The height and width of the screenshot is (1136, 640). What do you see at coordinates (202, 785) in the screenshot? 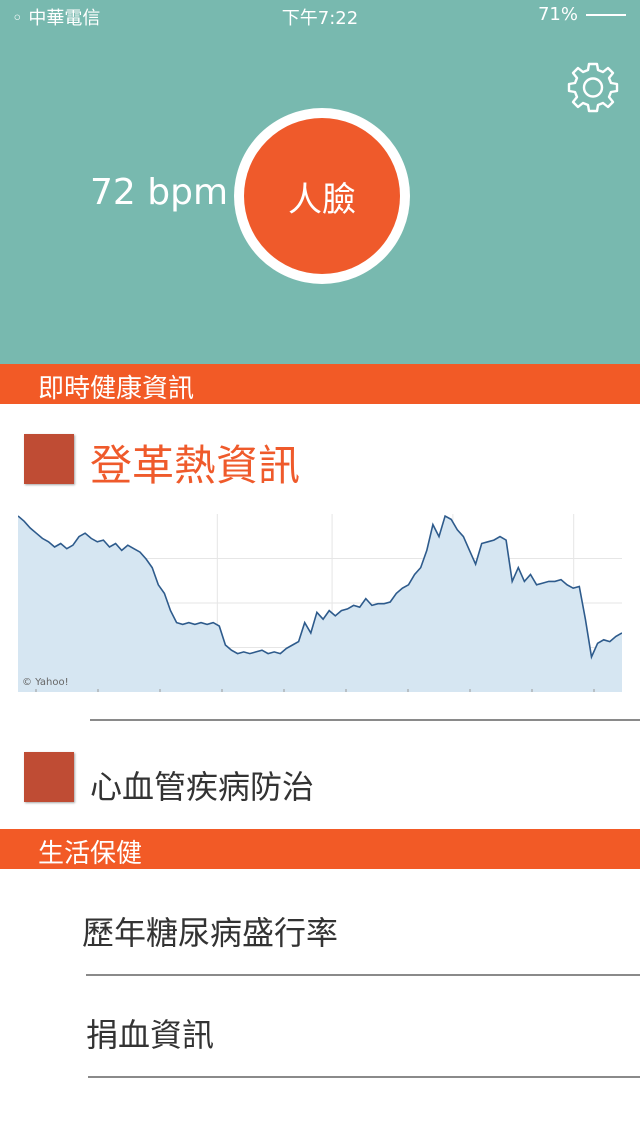
I see `cardio-item: 心血管疾病防治` at bounding box center [202, 785].